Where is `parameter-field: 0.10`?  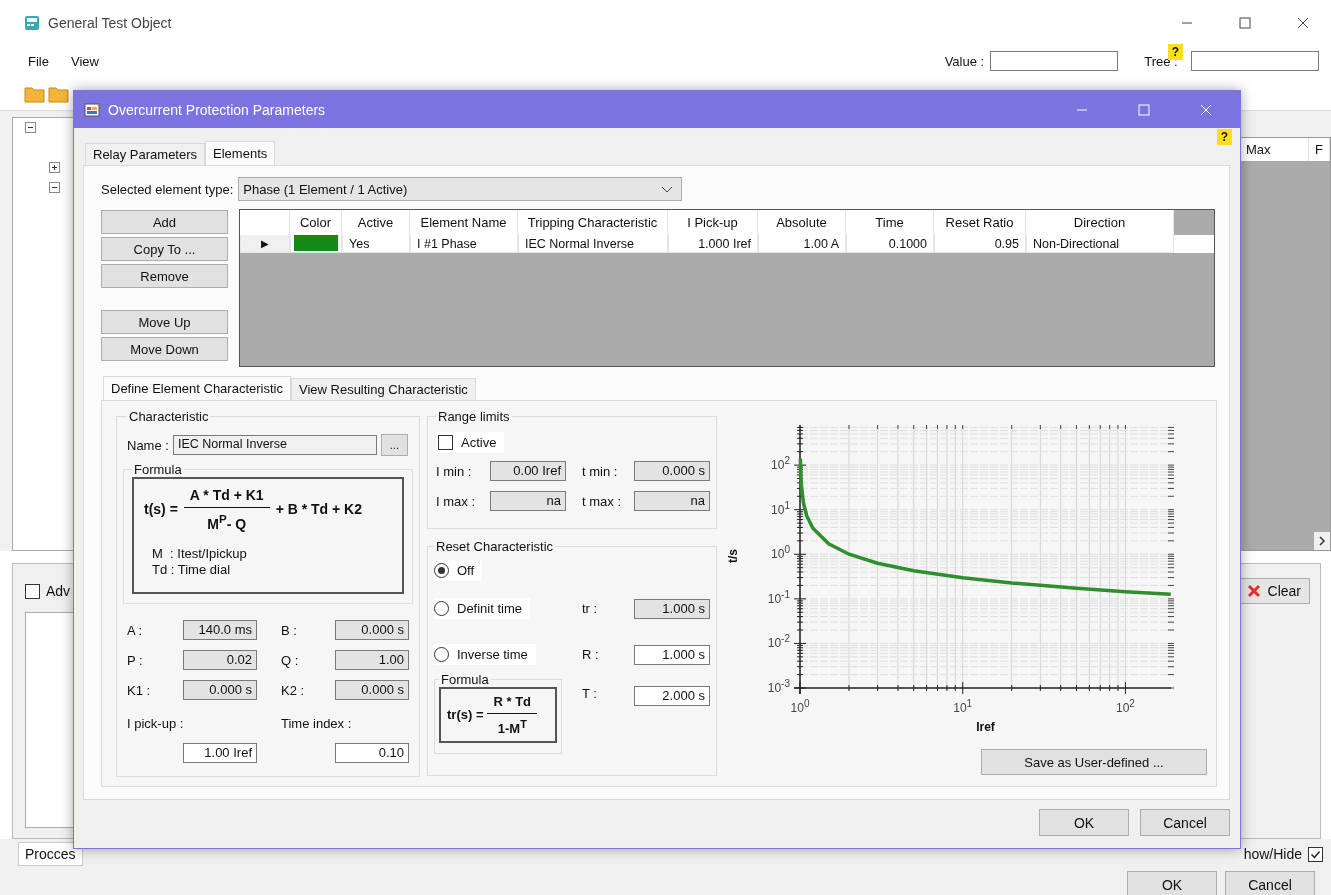 parameter-field: 0.10 is located at coordinates (372, 753).